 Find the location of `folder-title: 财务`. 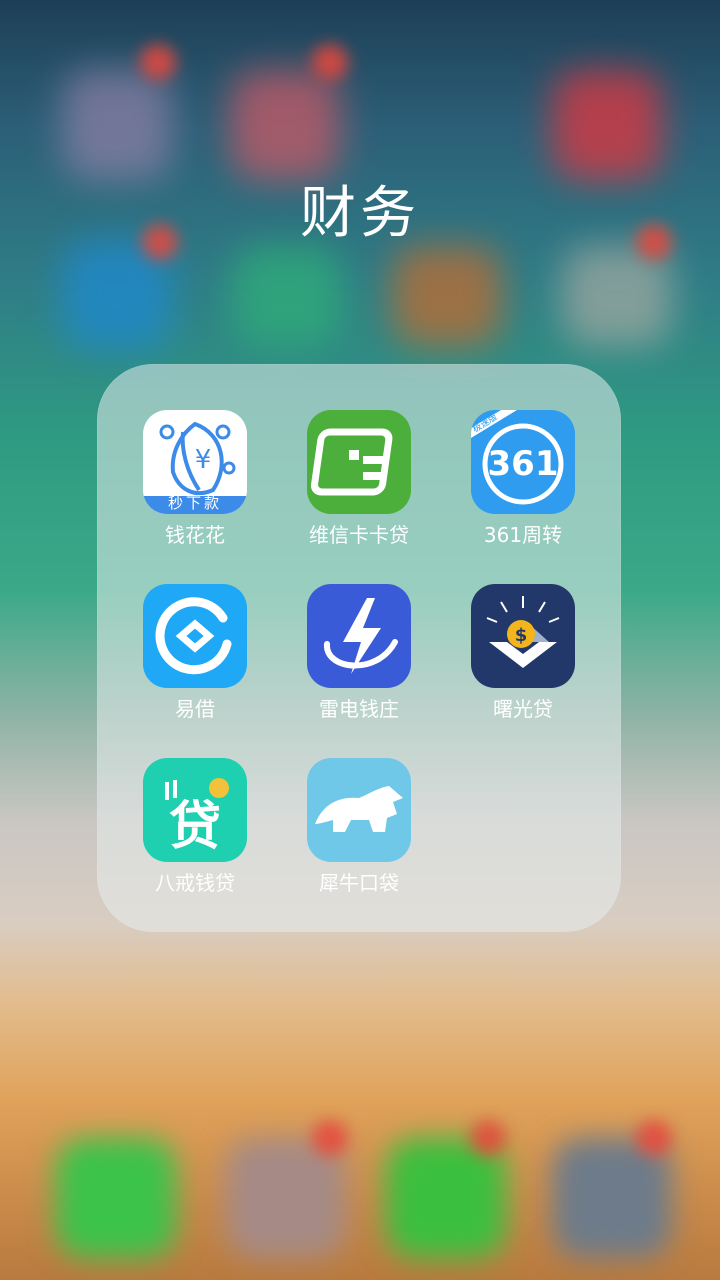

folder-title: 财务 is located at coordinates (360, 208).